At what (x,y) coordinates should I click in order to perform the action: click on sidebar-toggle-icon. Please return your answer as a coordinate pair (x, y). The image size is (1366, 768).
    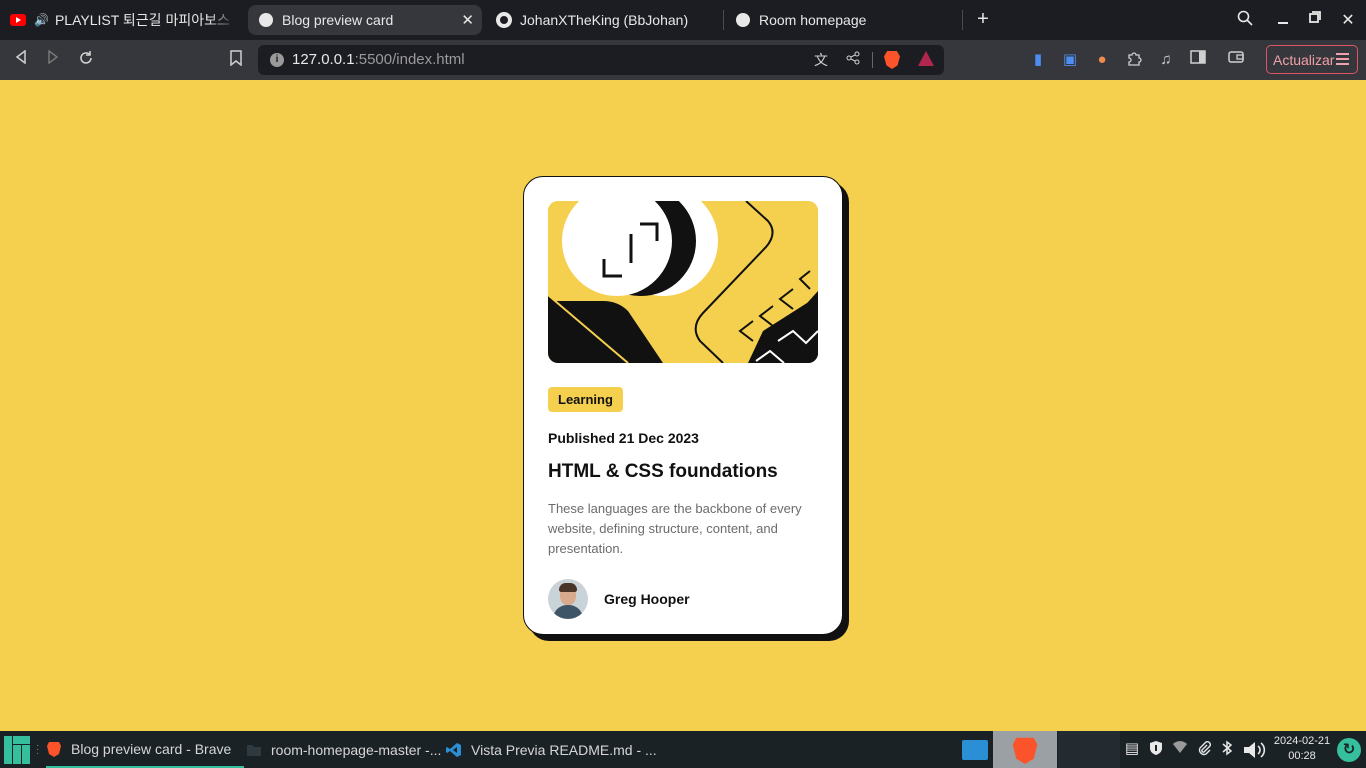
    Looking at the image, I should click on (1198, 60).